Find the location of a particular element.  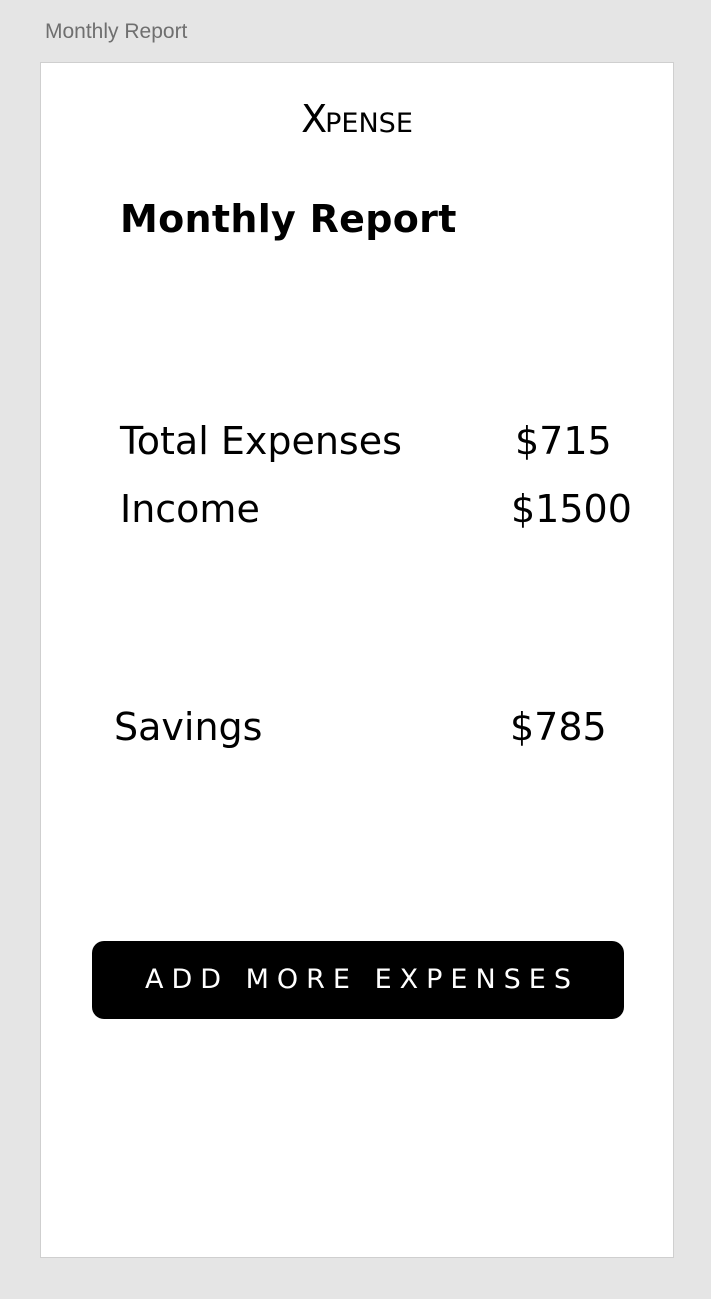

savings-label: Savings is located at coordinates (188, 727).